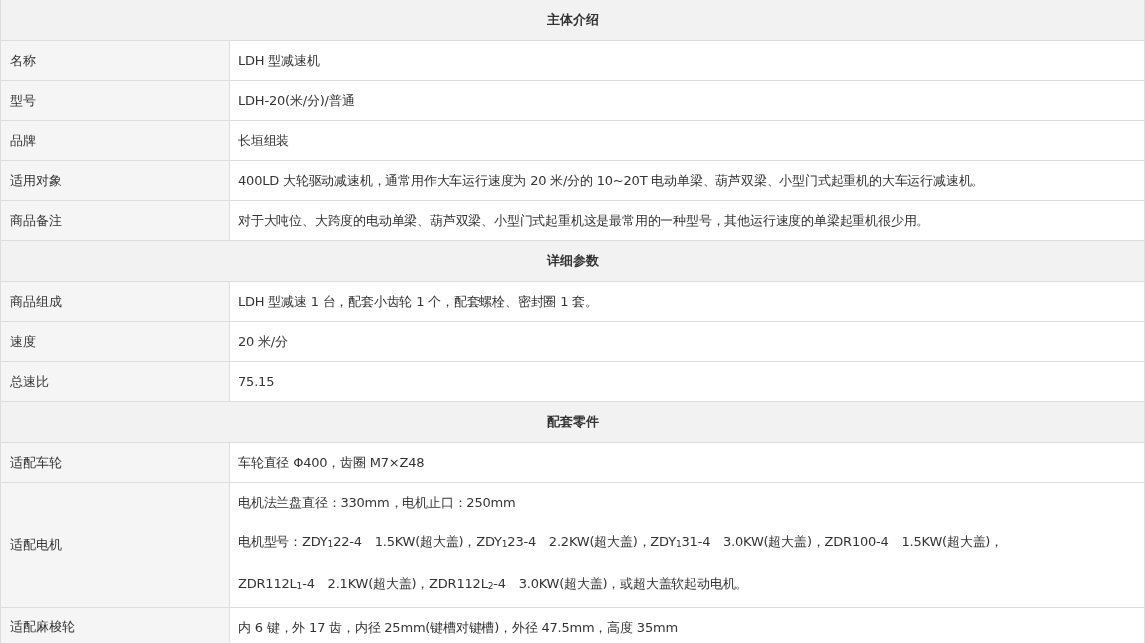 This screenshot has height=643, width=1145. I want to click on row-label: 适配车轮, so click(115, 462).